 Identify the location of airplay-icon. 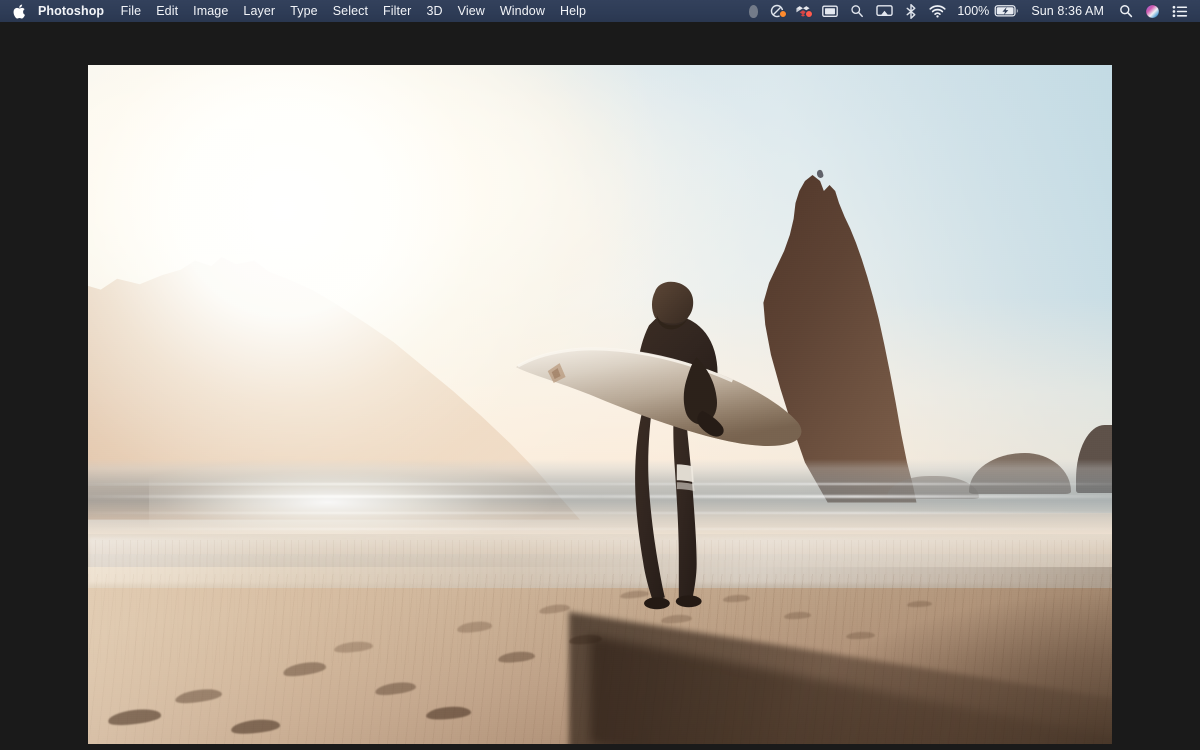
(884, 11).